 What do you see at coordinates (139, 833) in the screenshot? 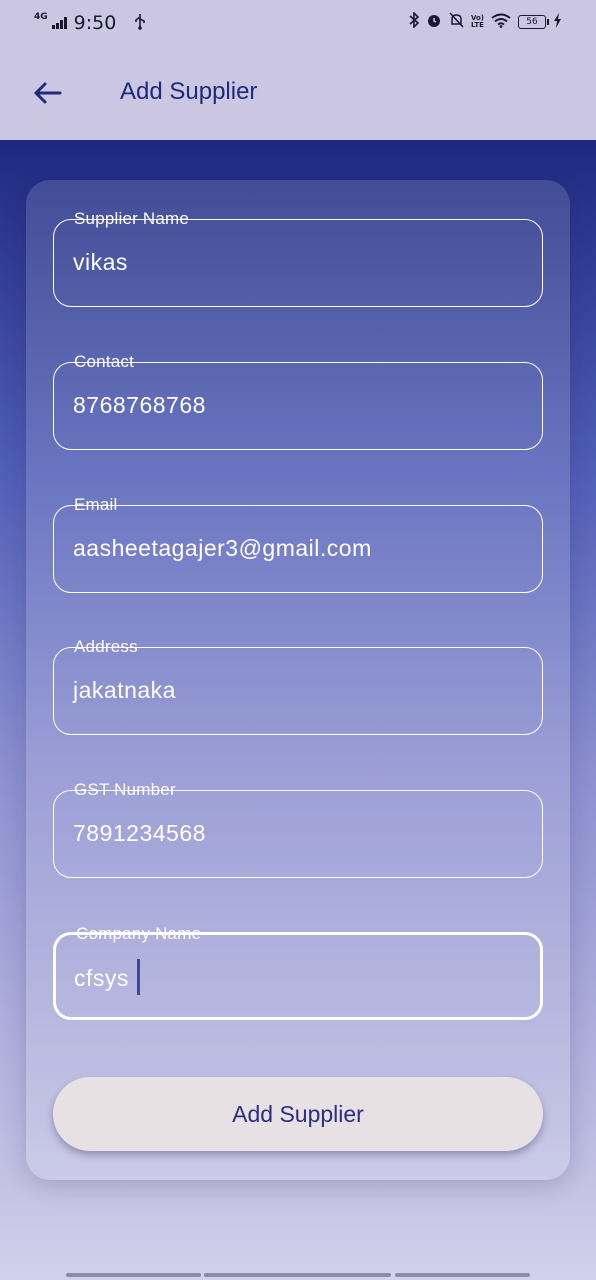
I see `gst-number-value: 7891234568` at bounding box center [139, 833].